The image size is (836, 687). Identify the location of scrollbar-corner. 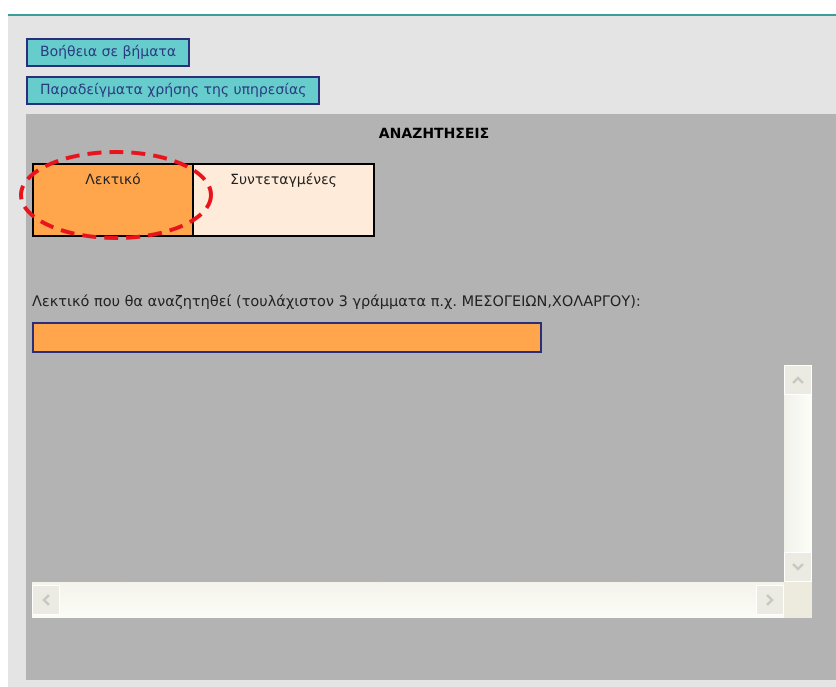
(798, 600).